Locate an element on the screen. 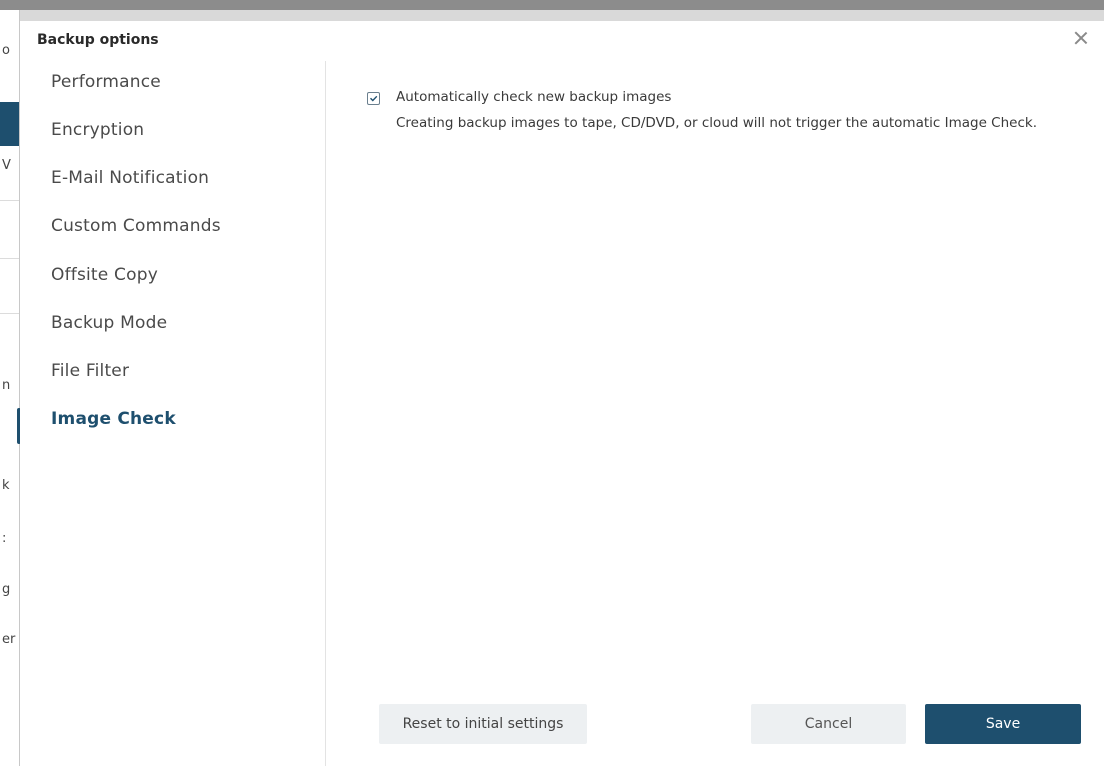  dialog-title: Backup options is located at coordinates (98, 40).